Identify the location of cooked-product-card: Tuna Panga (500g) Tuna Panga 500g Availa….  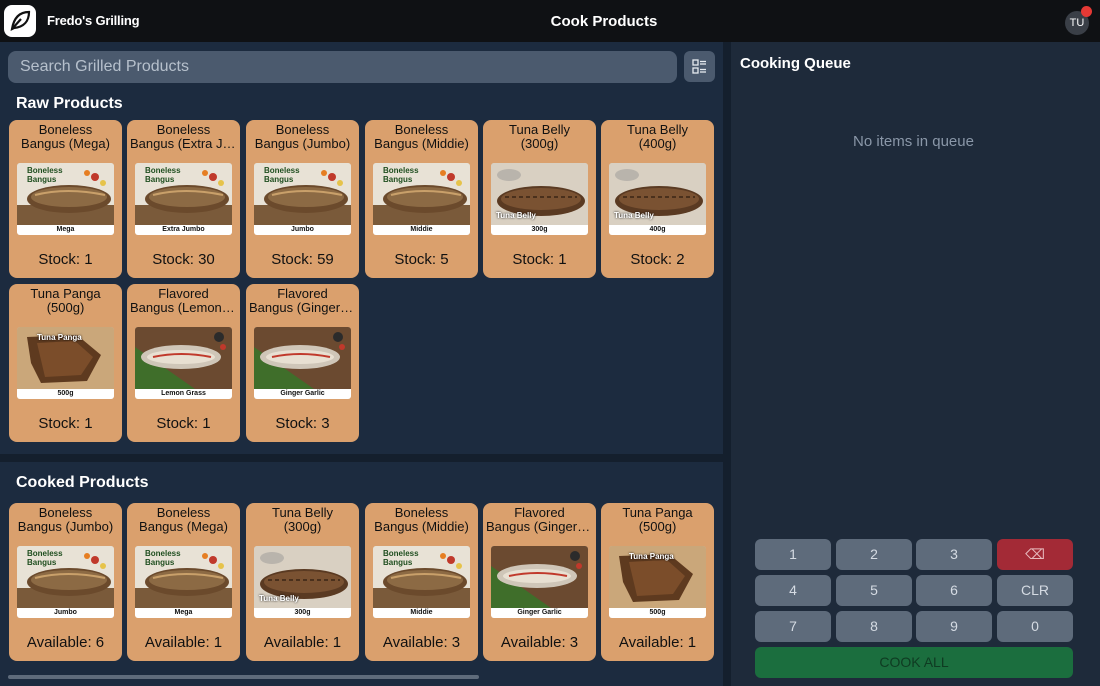
(657, 582).